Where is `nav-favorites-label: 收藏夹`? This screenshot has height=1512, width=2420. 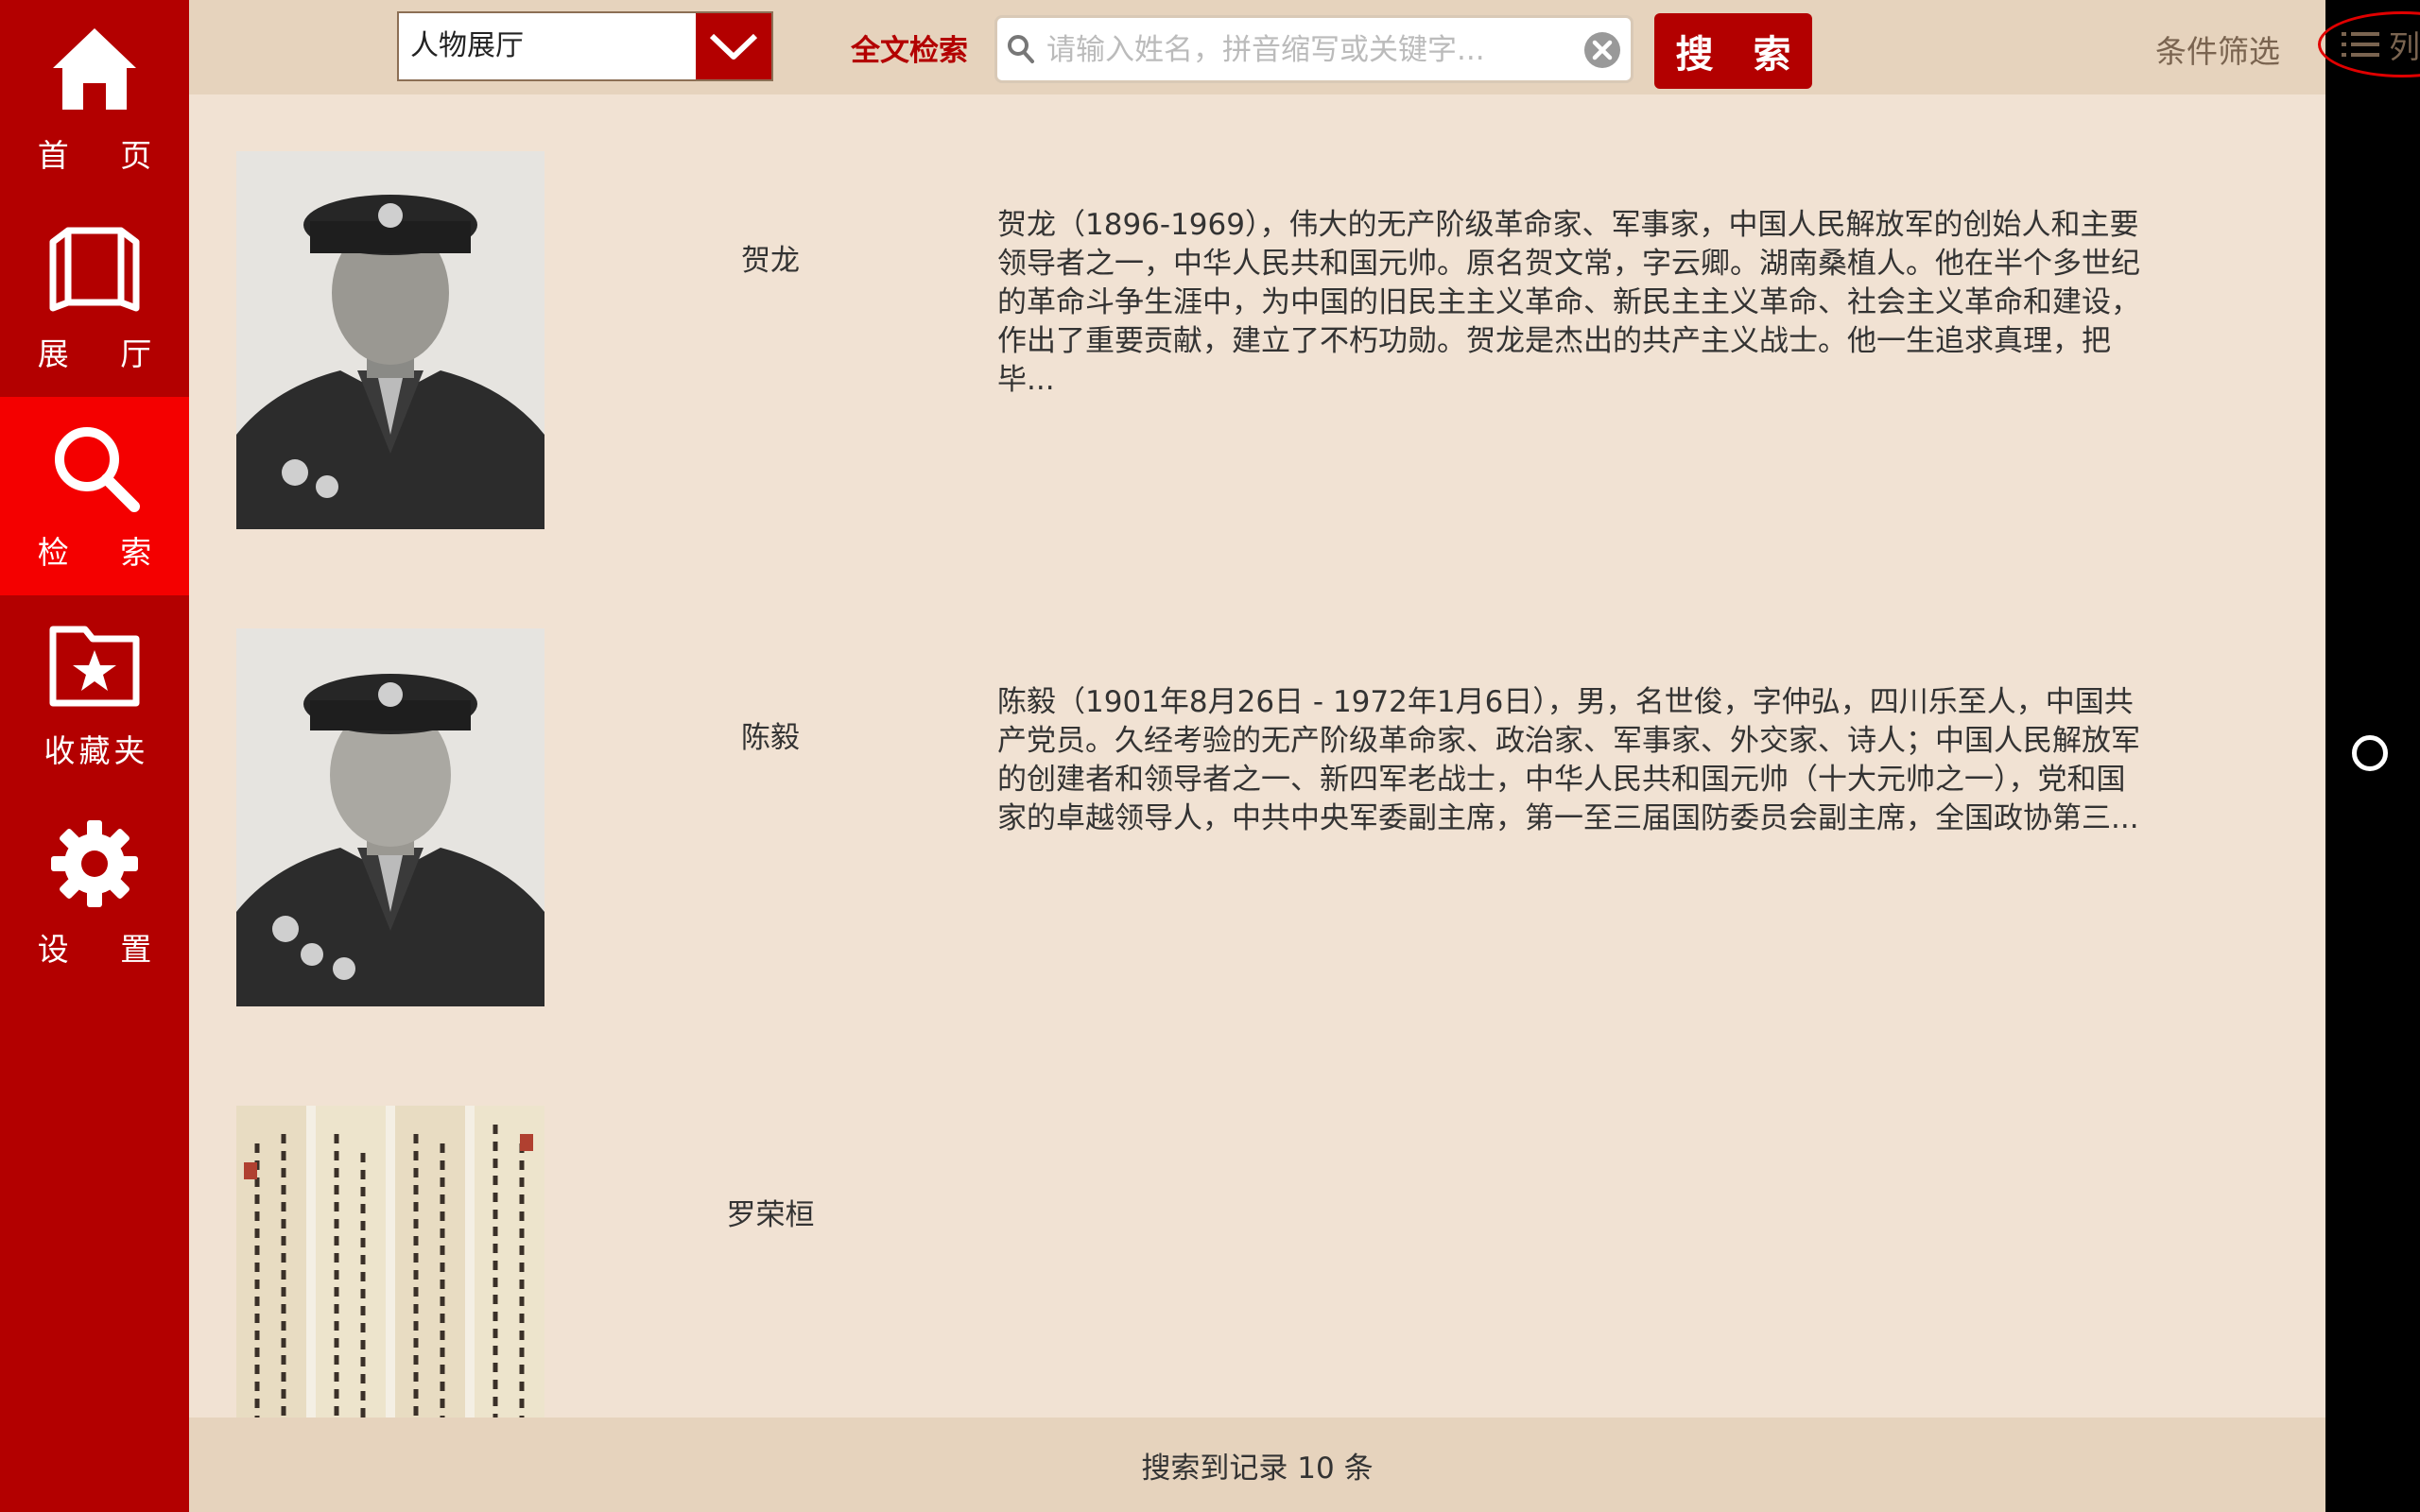 nav-favorites-label: 收藏夹 is located at coordinates (96, 750).